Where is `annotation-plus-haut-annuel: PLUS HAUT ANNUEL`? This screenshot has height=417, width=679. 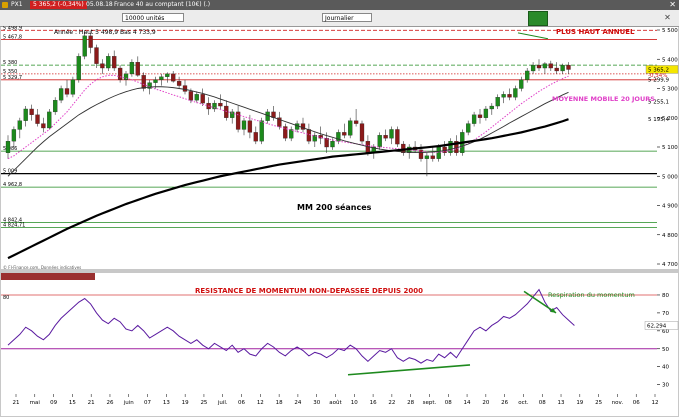 annotation-plus-haut-annuel: PLUS HAUT ANNUEL is located at coordinates (595, 32).